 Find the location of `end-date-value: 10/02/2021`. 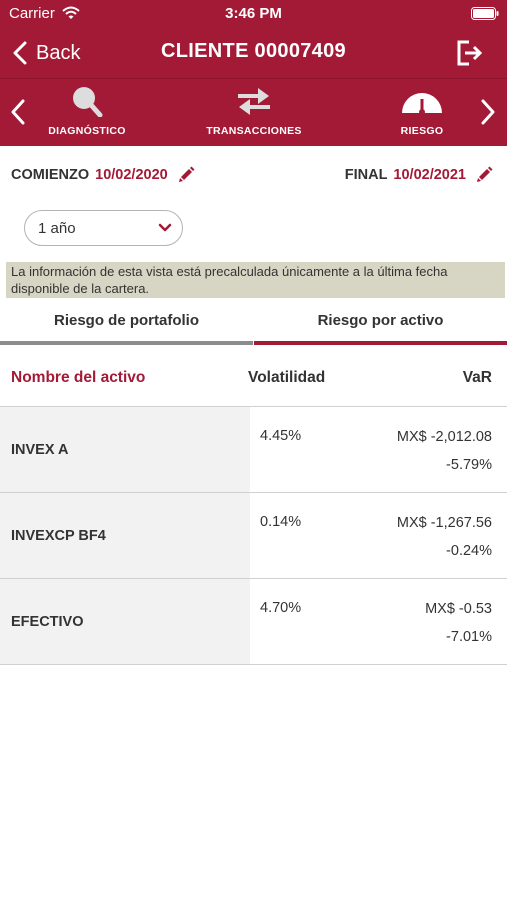

end-date-value: 10/02/2021 is located at coordinates (429, 174).